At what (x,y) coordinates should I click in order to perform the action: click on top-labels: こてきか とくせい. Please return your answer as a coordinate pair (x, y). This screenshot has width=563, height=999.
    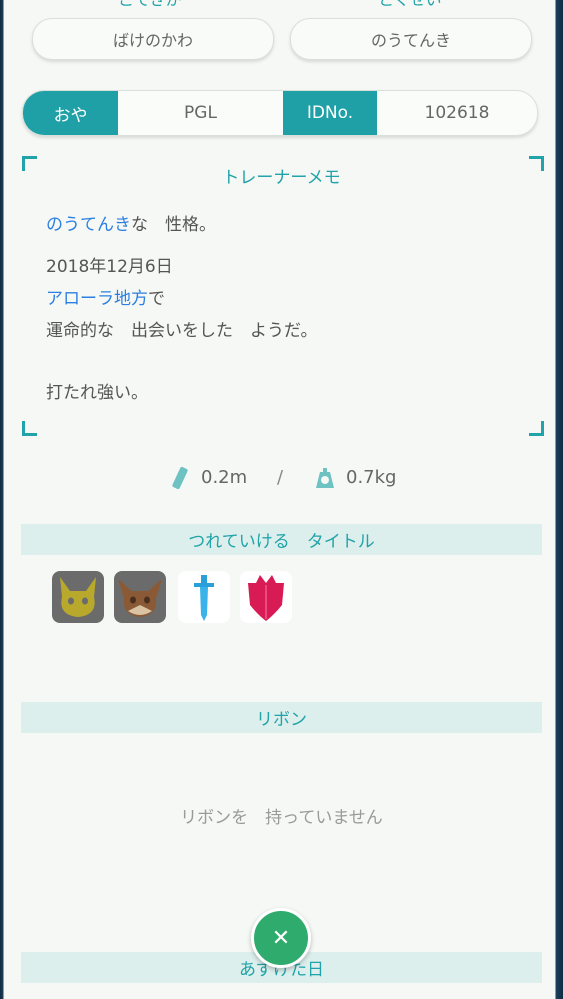
    Looking at the image, I should click on (281, 4).